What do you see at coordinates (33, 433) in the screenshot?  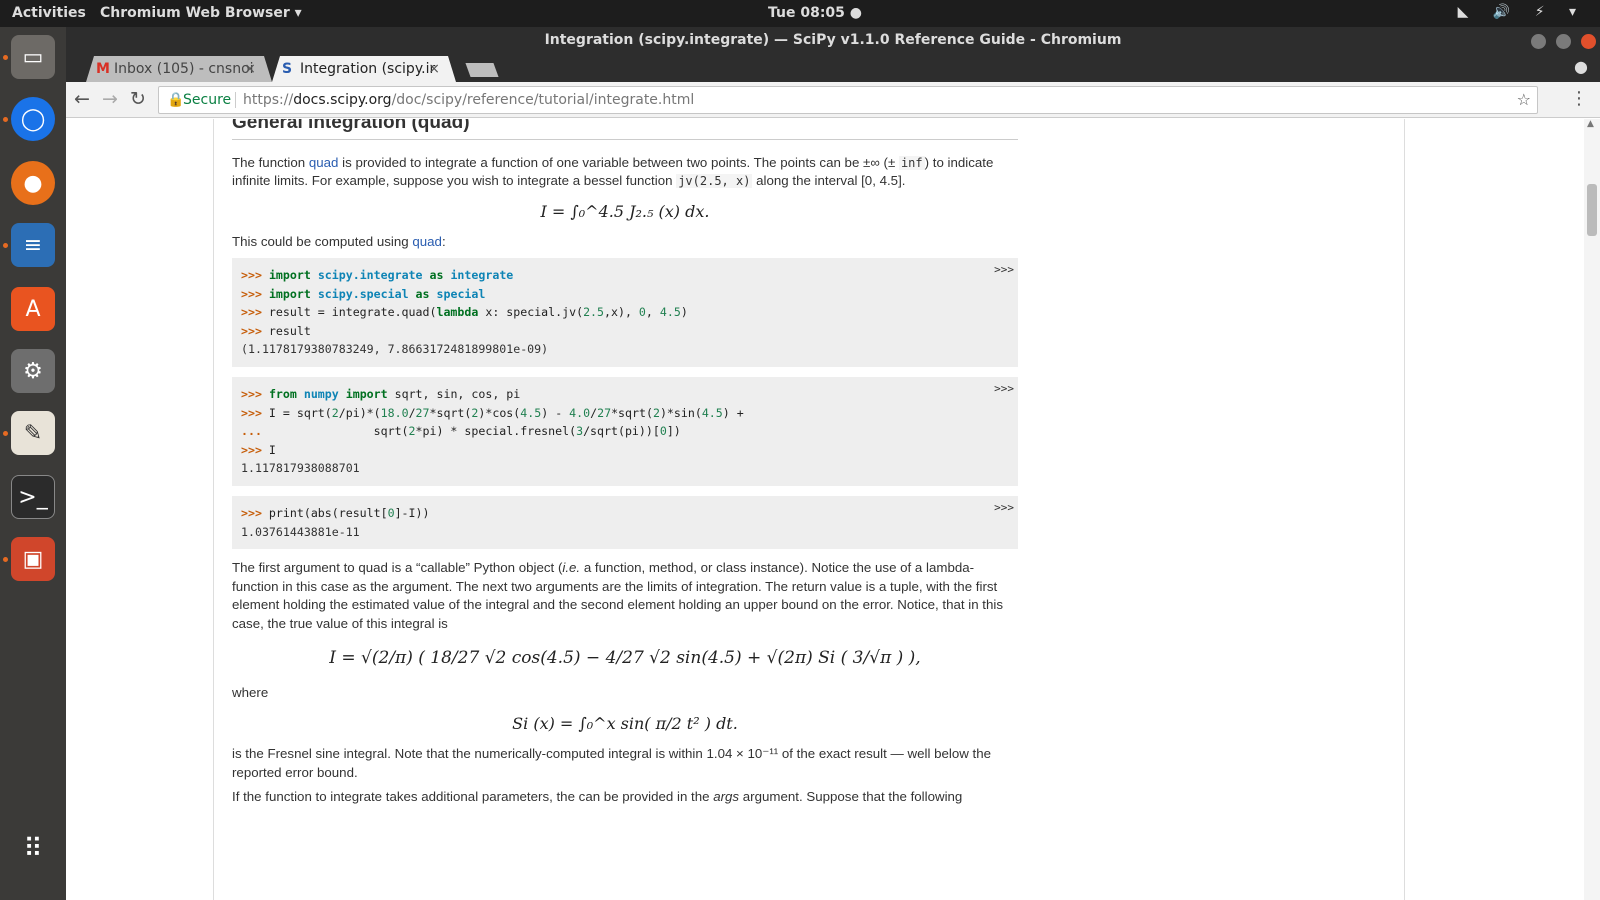 I see `text-editor-icon: ✎` at bounding box center [33, 433].